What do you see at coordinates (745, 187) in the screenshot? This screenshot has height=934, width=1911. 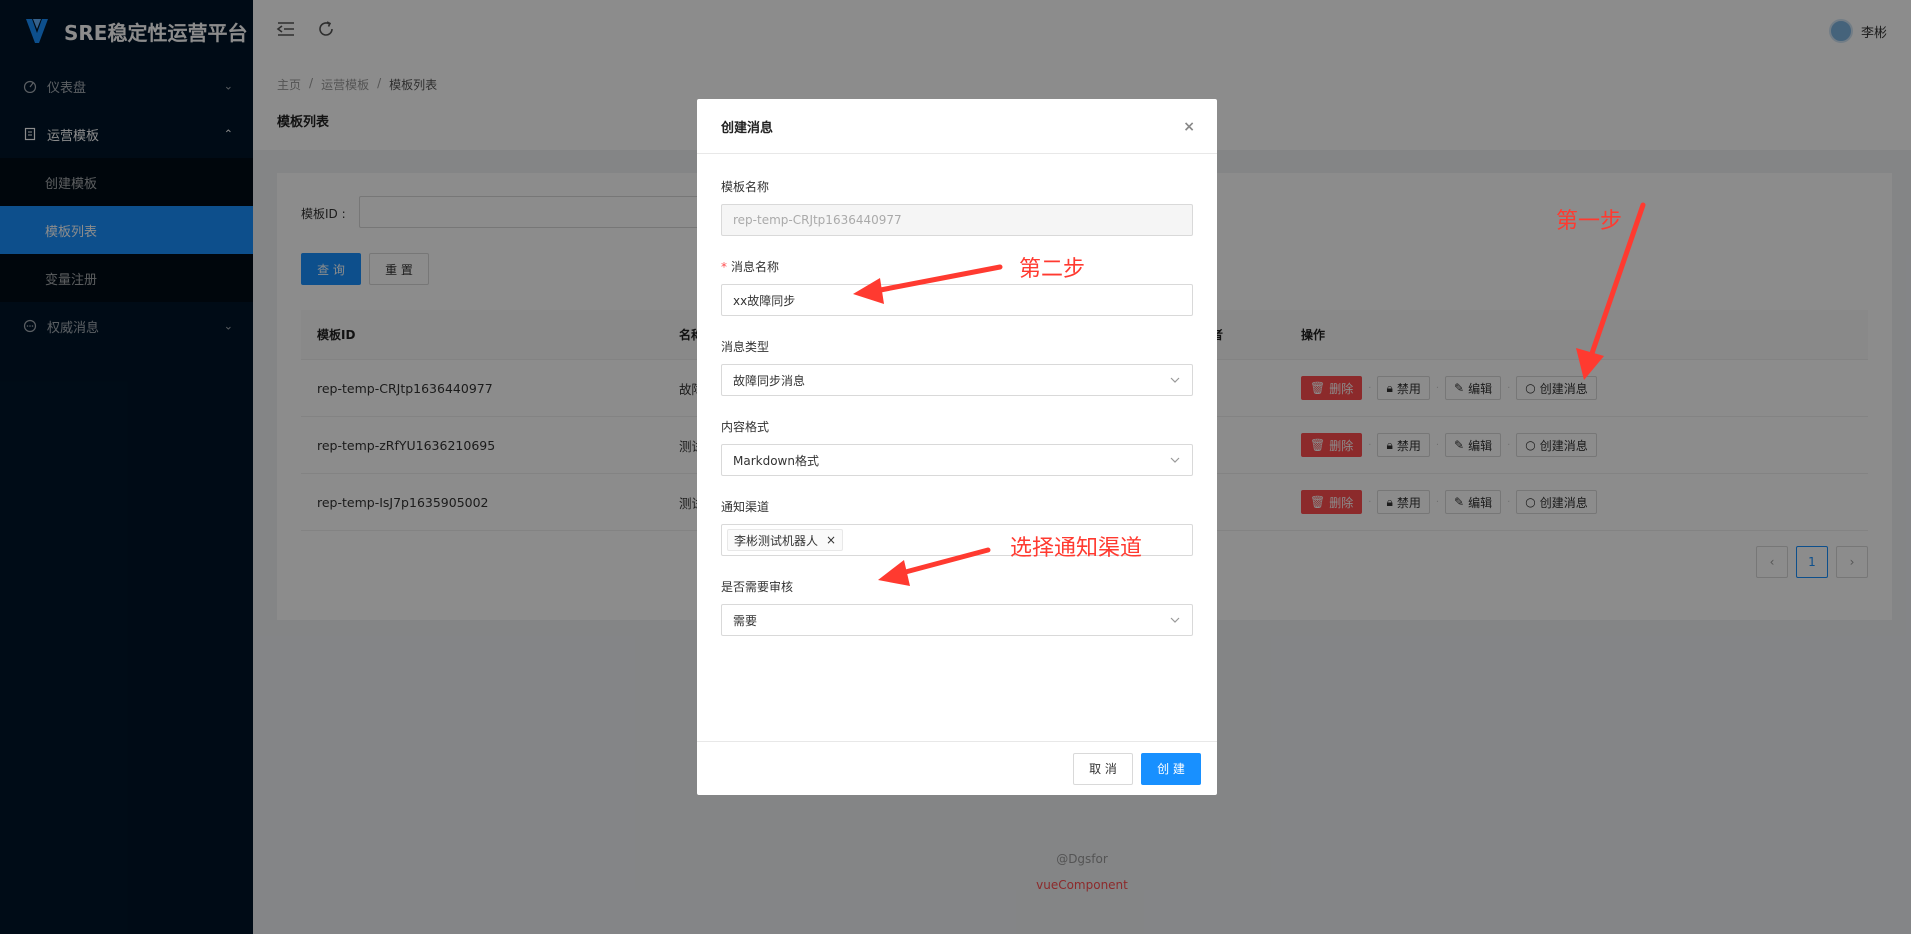 I see `field-label: 模板名称` at bounding box center [745, 187].